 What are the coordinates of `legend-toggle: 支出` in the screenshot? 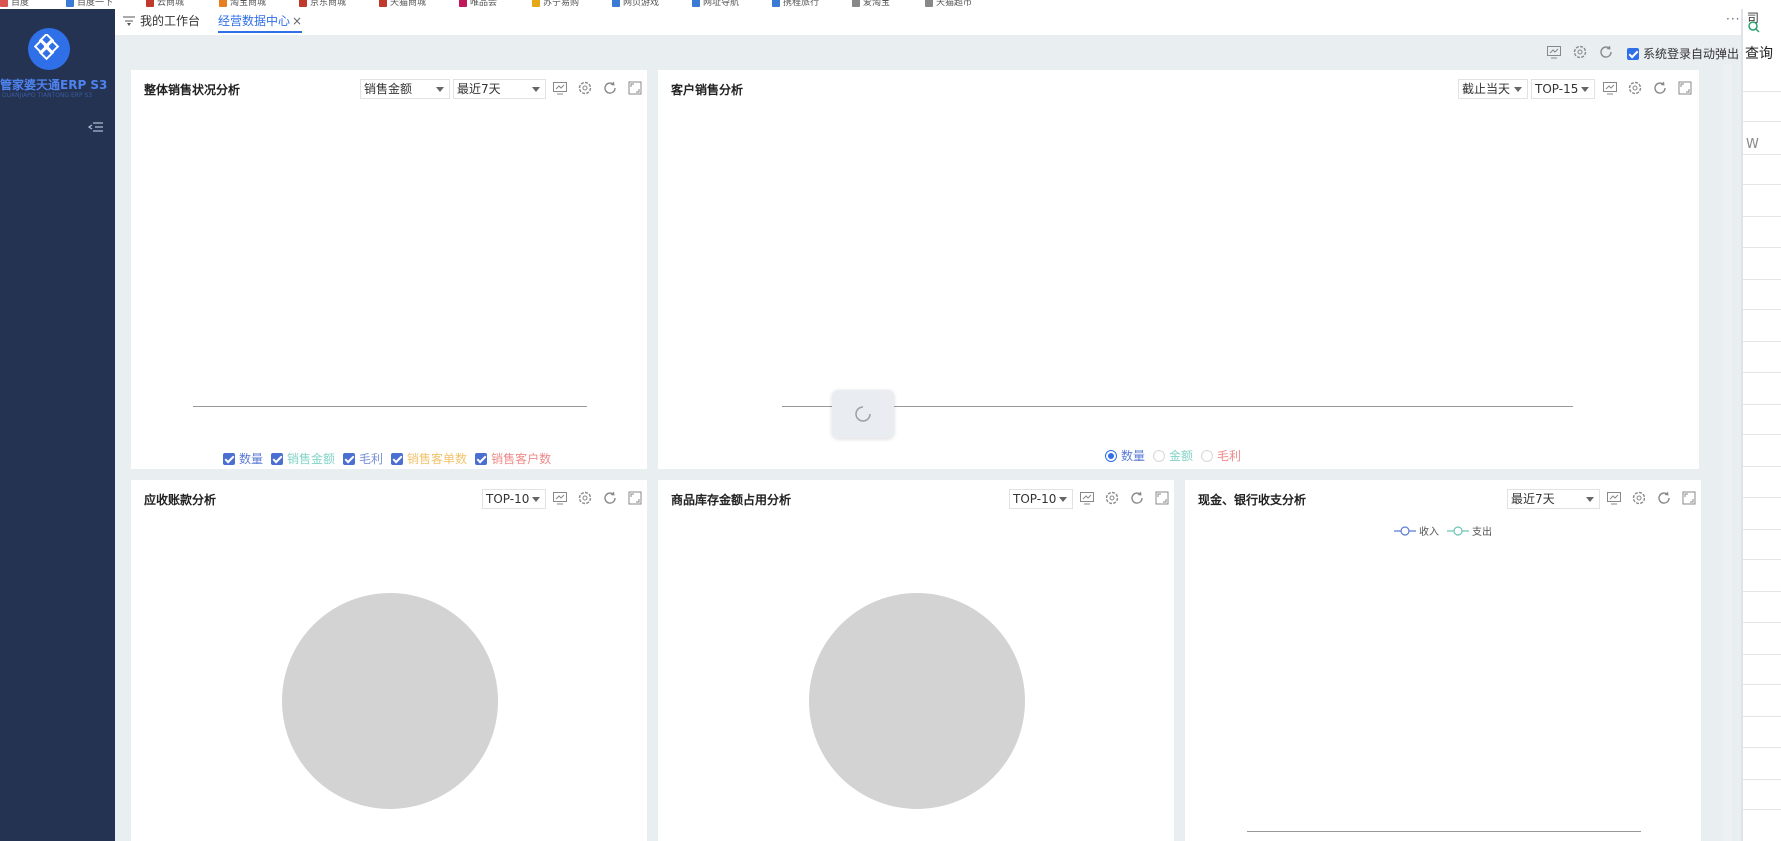 It's located at (1469, 530).